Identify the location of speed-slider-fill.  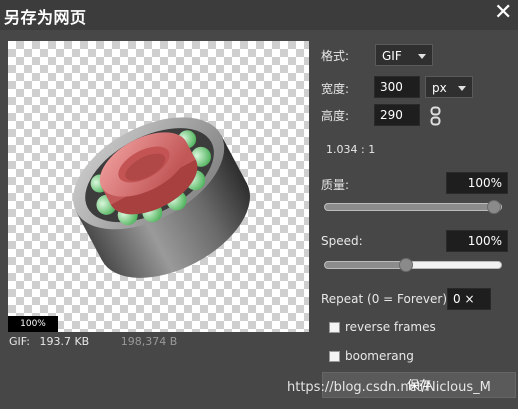
(365, 265).